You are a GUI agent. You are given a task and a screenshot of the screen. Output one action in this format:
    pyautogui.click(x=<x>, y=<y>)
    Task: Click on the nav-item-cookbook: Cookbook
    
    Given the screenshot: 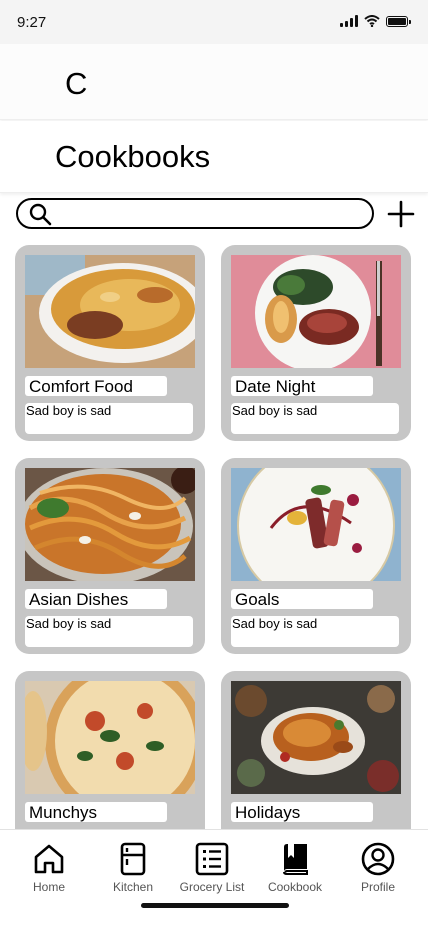 What is the action you would take?
    pyautogui.click(x=295, y=870)
    